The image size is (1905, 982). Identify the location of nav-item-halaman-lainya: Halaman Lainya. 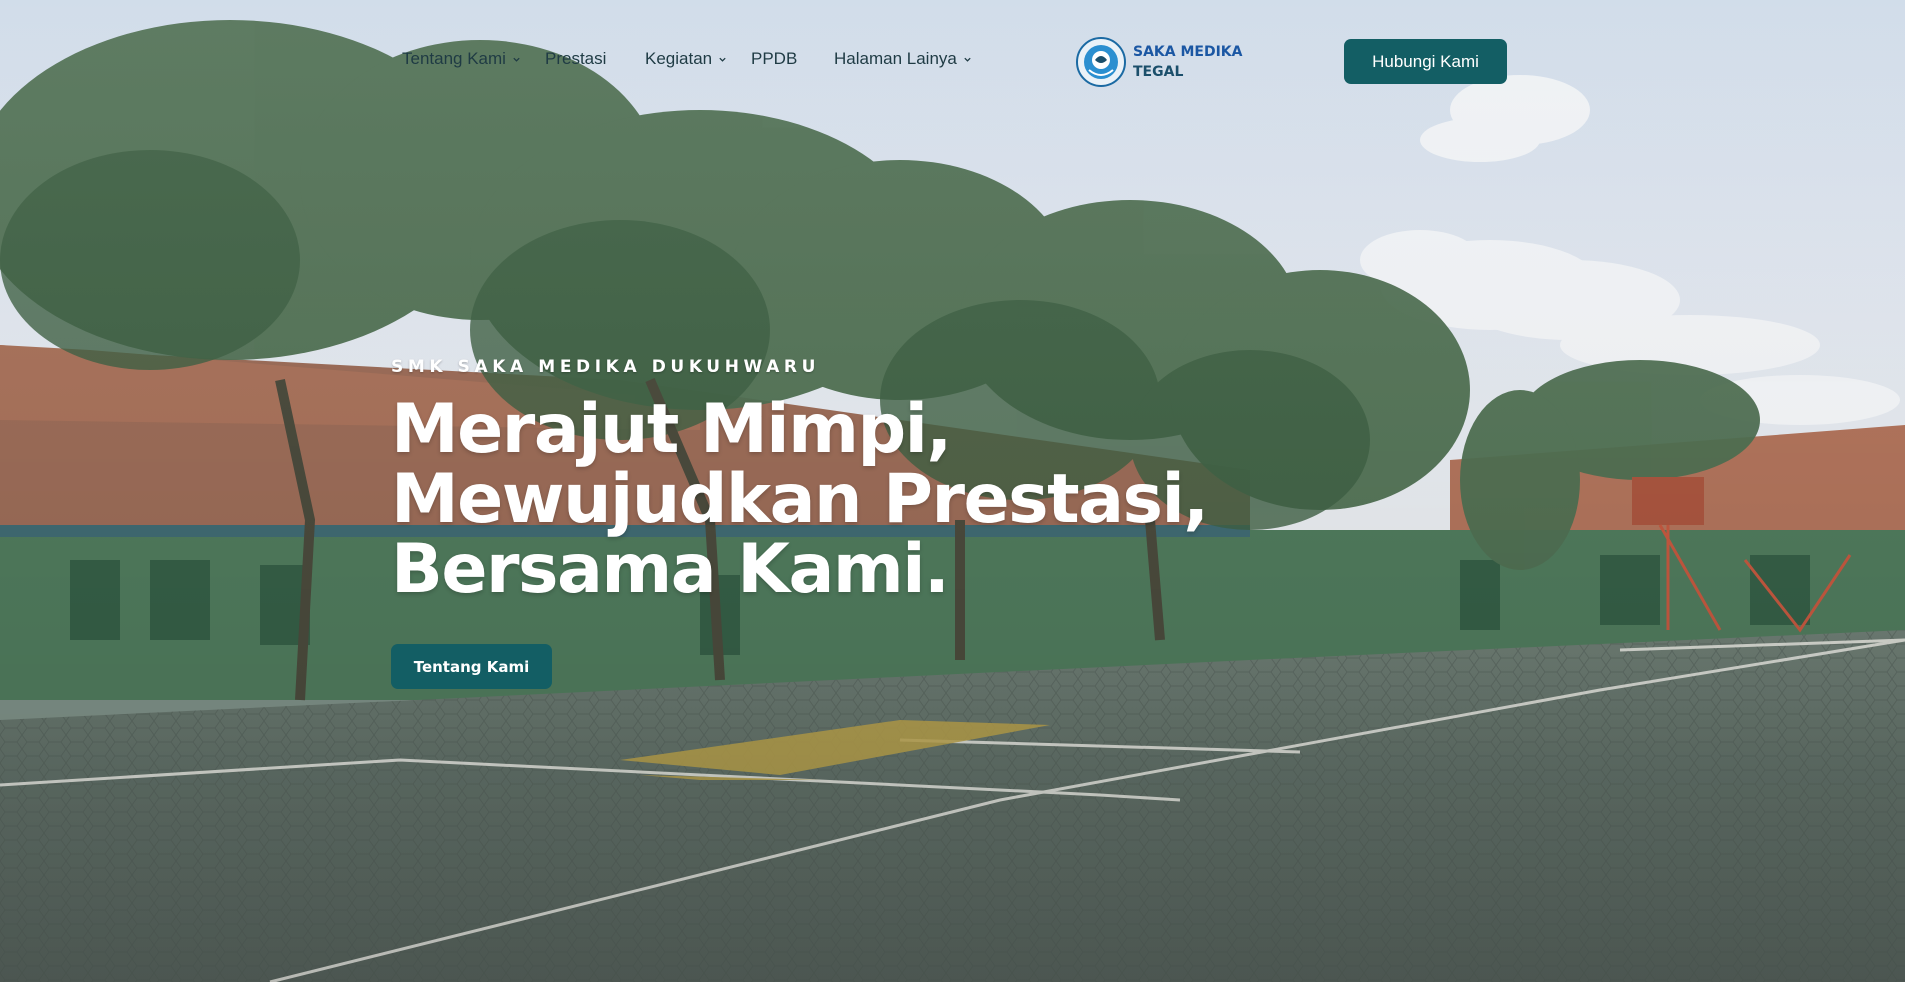
(903, 59).